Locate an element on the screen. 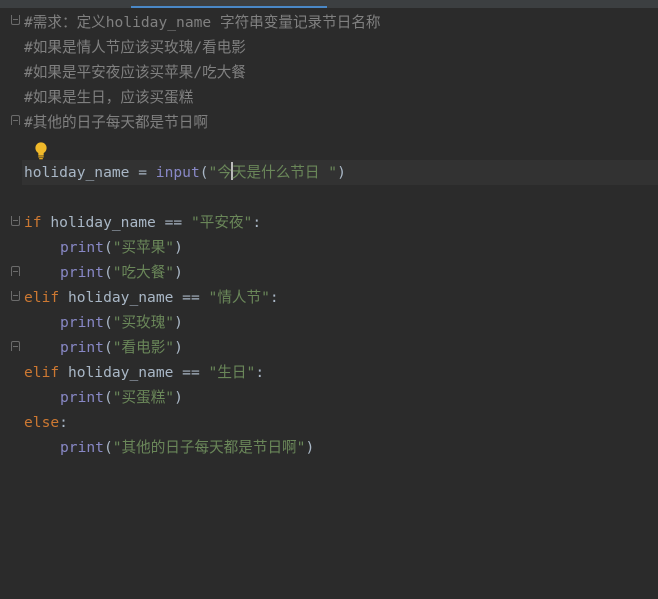 Image resolution: width=658 pixels, height=599 pixels. code-line-print: print("买玫瑰") is located at coordinates (103, 322).